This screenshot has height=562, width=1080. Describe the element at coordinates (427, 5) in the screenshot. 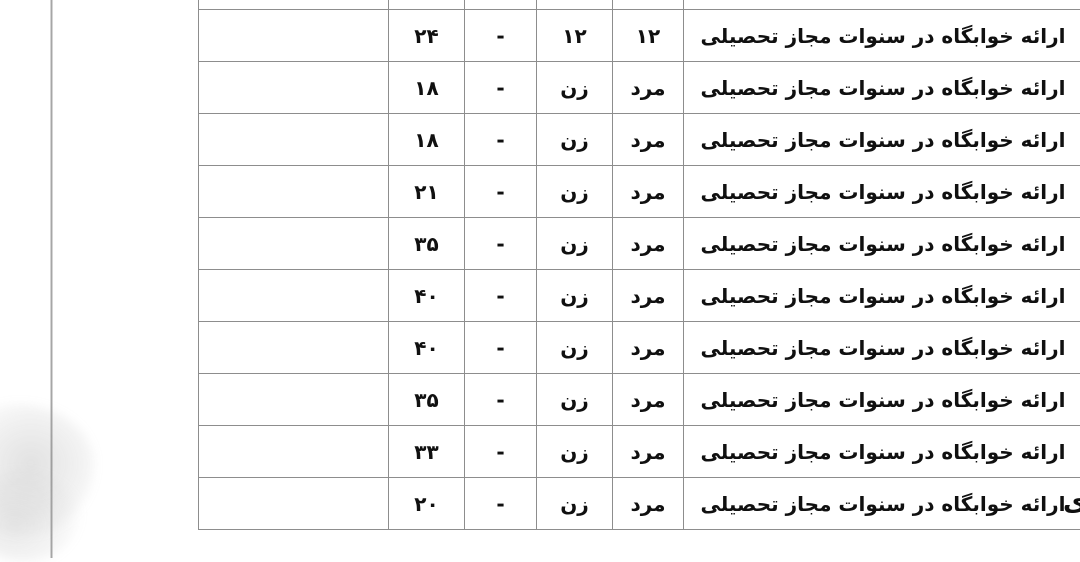

I see `cell-col-d` at that location.